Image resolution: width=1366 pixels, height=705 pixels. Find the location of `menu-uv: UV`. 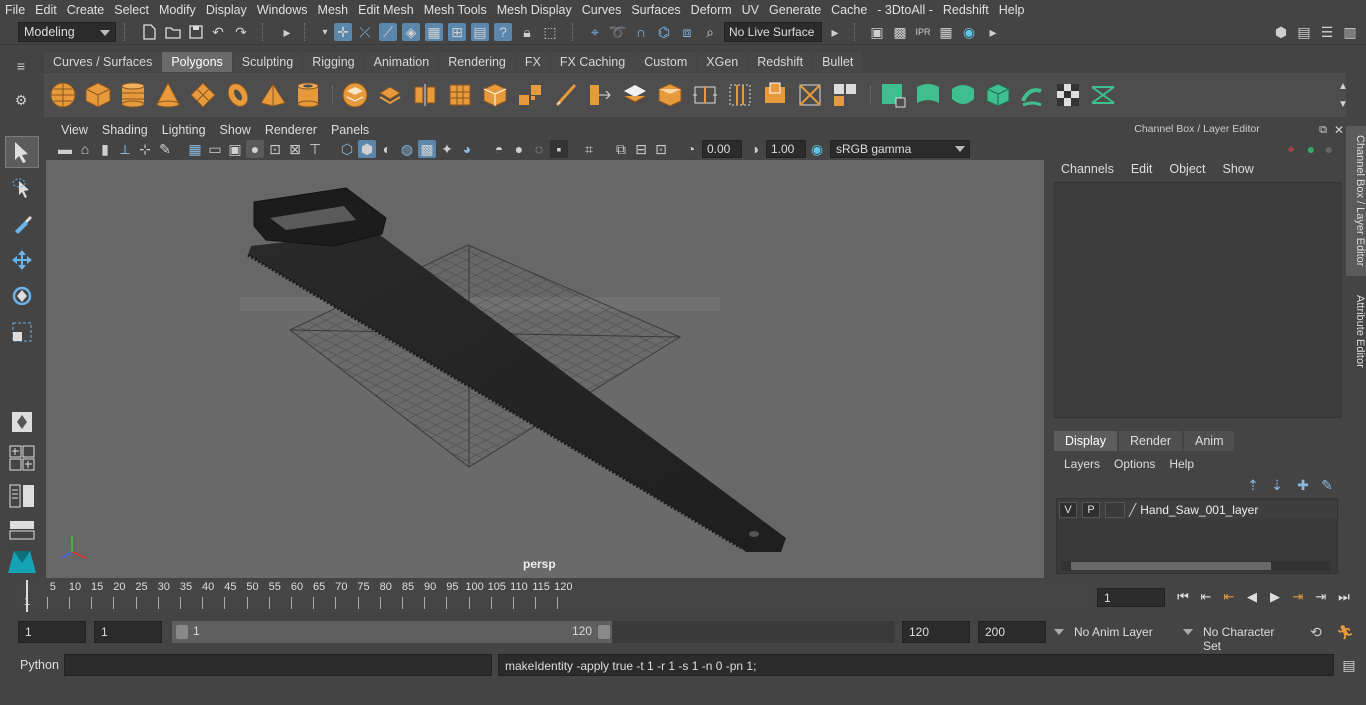

menu-uv: UV is located at coordinates (750, 10).